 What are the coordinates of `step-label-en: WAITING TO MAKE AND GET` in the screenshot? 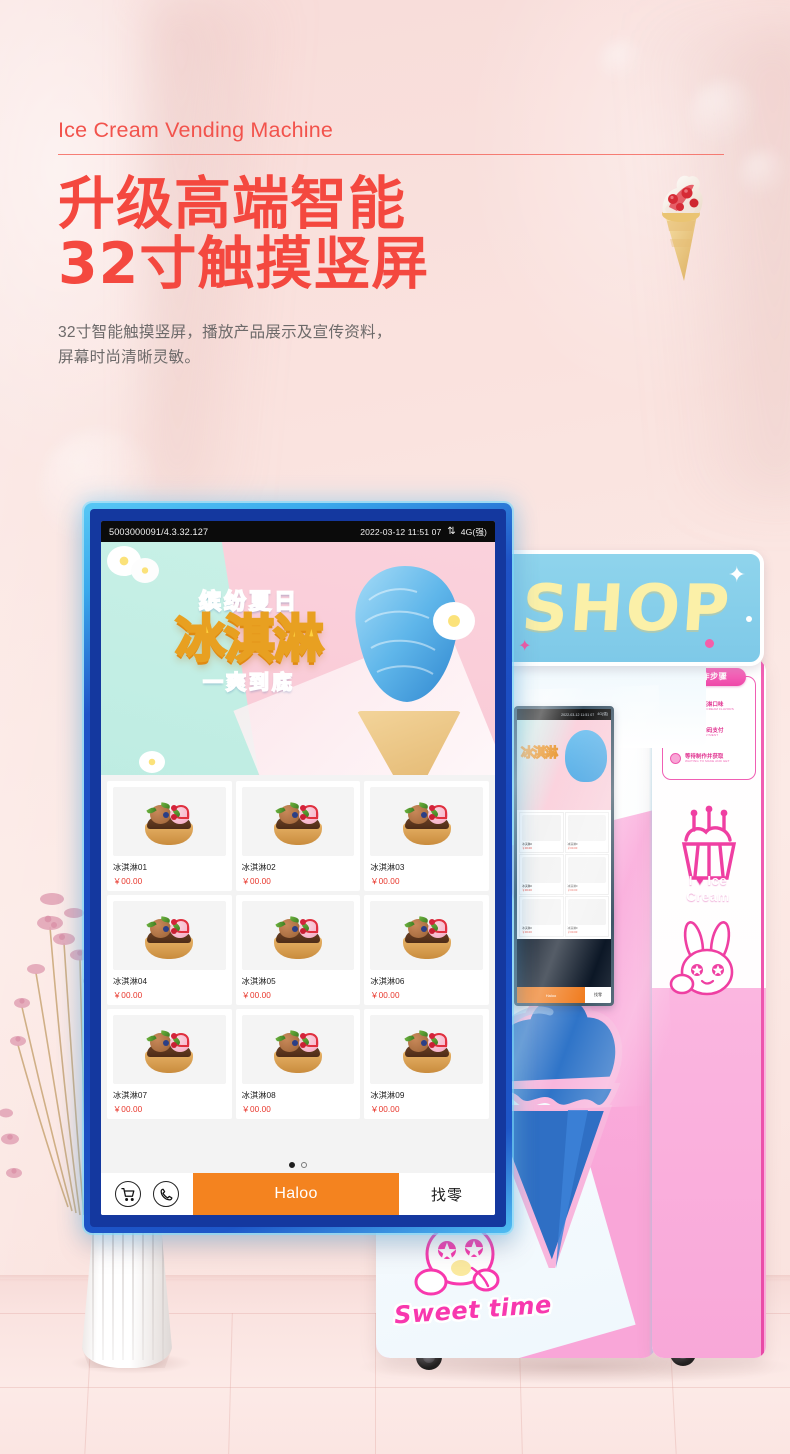 It's located at (707, 760).